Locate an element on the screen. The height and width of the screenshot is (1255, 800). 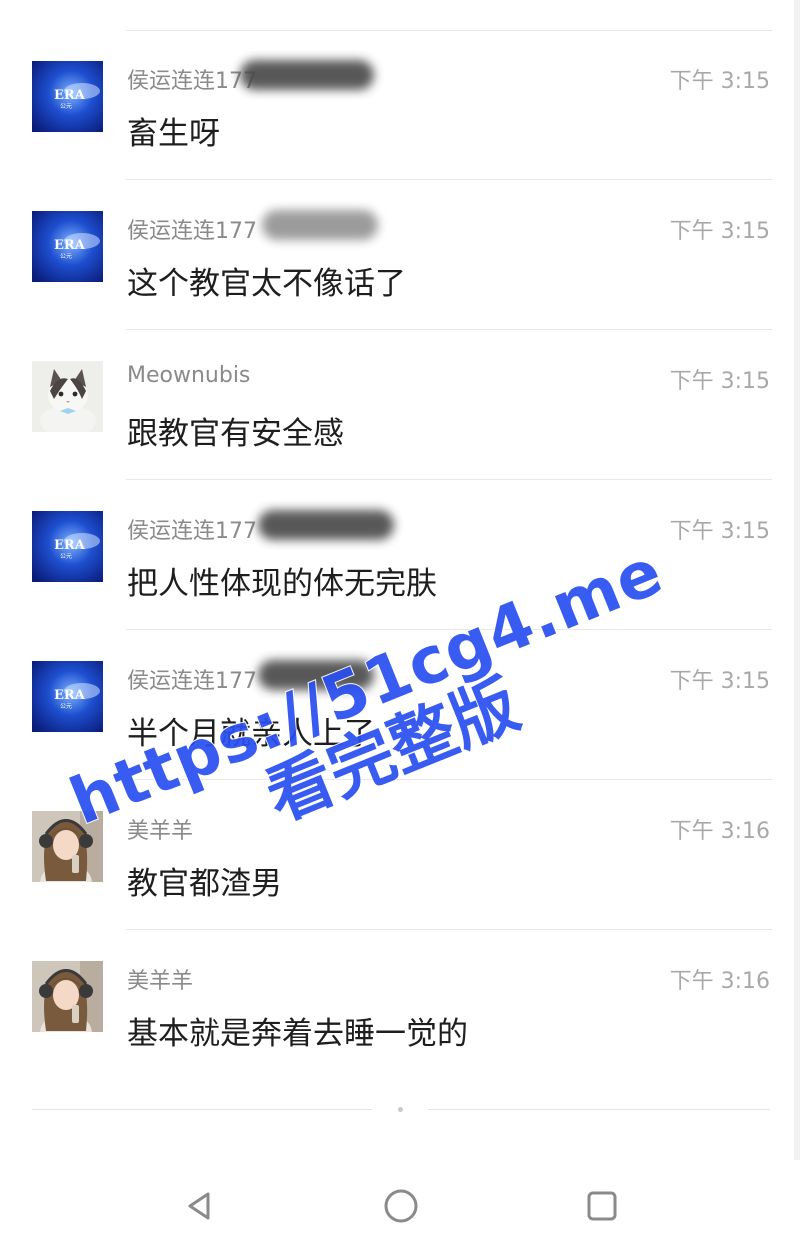
comment-item: ERA 公元 侯运连连177 下午 3:15 这个教官太不像话了 is located at coordinates (400, 255).